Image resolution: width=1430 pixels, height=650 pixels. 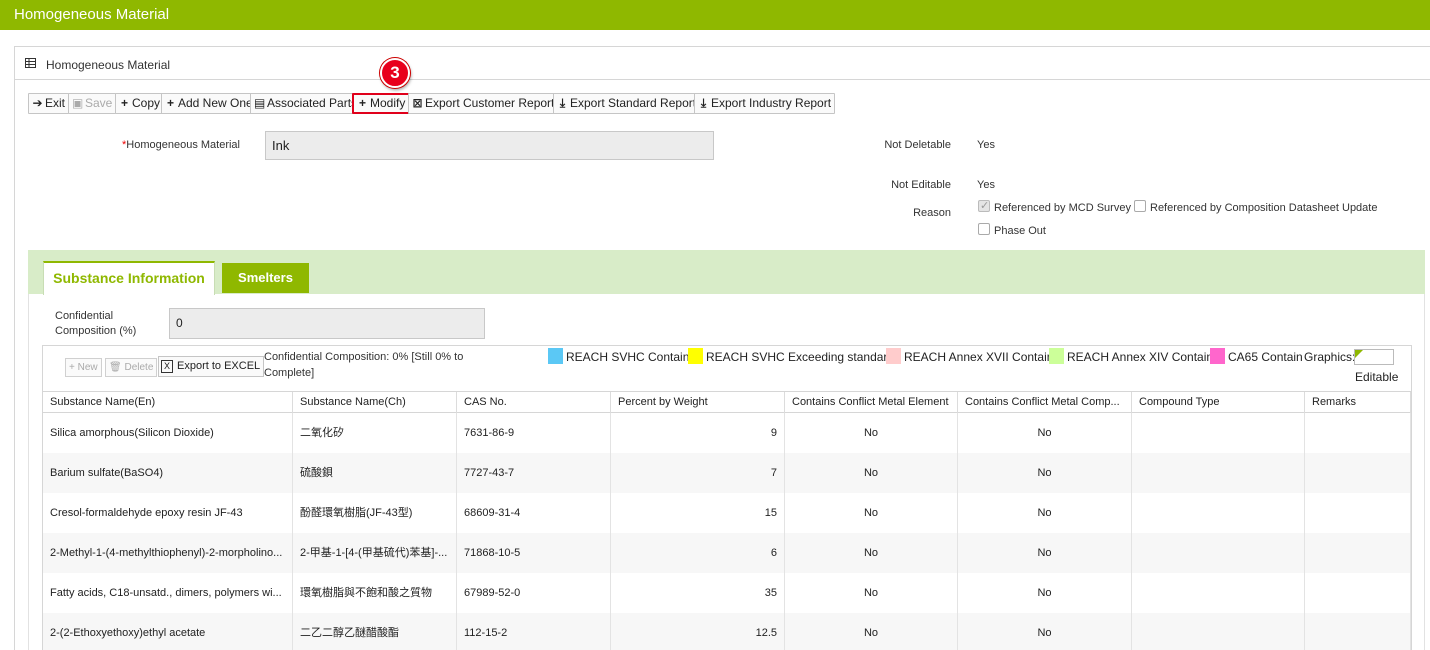 I want to click on cell-substance-name-ch: 二乙二醇乙醚醋酸酯, so click(x=375, y=631).